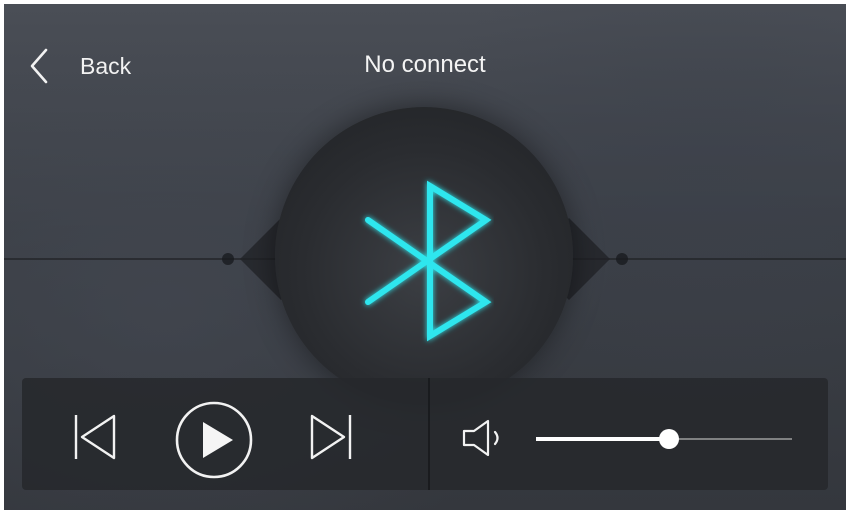 The height and width of the screenshot is (515, 851). Describe the element at coordinates (106, 65) in the screenshot. I see `back-label: Back` at that location.